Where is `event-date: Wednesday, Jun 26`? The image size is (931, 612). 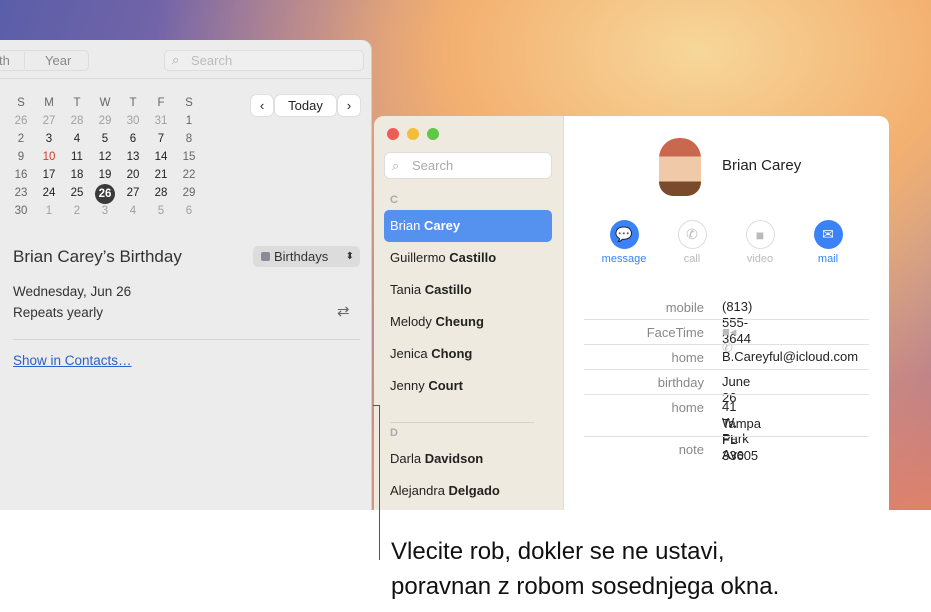
event-date: Wednesday, Jun 26 is located at coordinates (72, 291).